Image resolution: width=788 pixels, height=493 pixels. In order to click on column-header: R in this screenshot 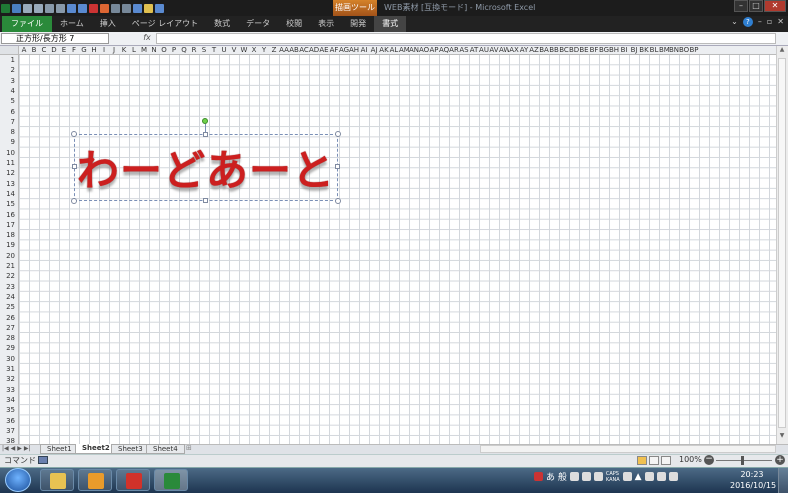, I will do `click(194, 50)`.